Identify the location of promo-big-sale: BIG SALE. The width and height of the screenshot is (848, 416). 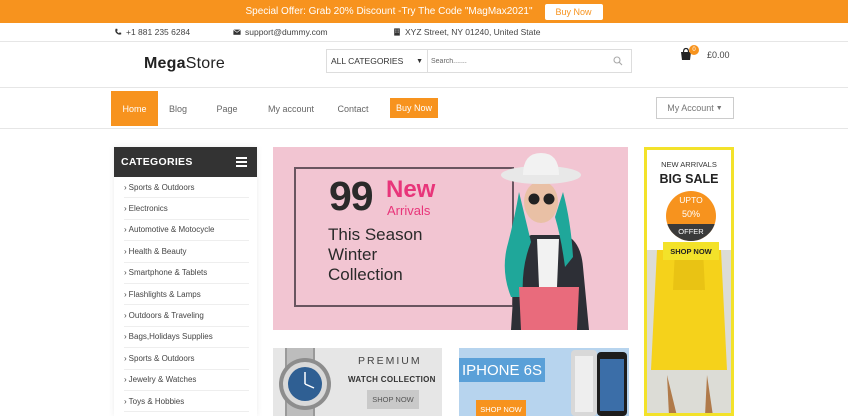
(689, 179).